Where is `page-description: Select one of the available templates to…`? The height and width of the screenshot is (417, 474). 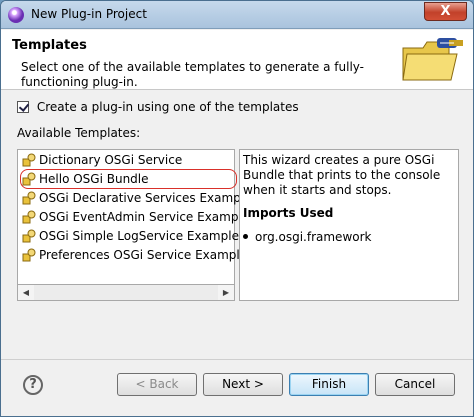
page-description: Select one of the available templates to… is located at coordinates (193, 74).